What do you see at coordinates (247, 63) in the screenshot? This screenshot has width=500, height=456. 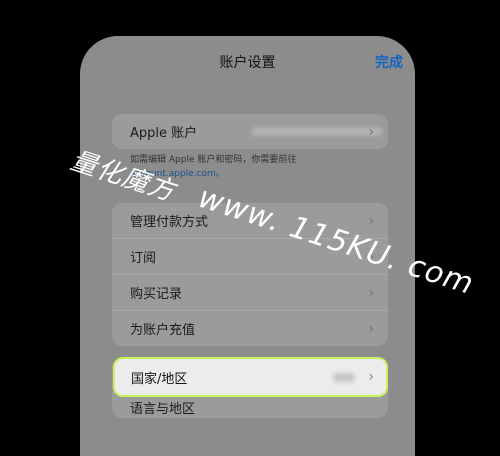 I see `page-title: 账户设置` at bounding box center [247, 63].